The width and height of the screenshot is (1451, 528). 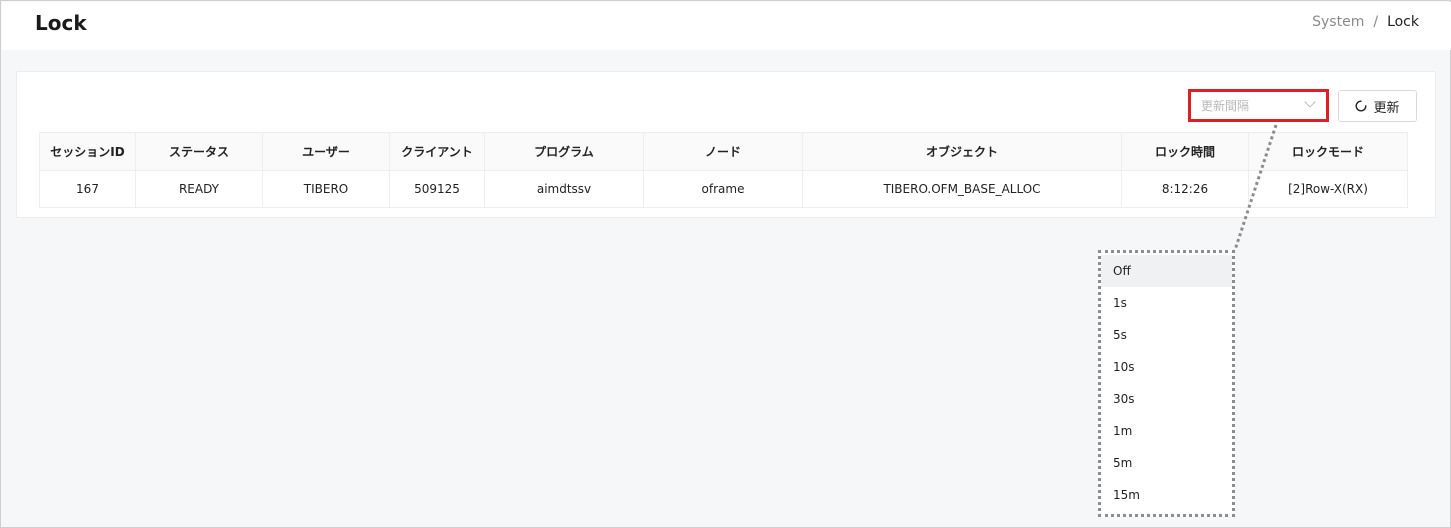 What do you see at coordinates (326, 189) in the screenshot?
I see `cell-user: TIBERO` at bounding box center [326, 189].